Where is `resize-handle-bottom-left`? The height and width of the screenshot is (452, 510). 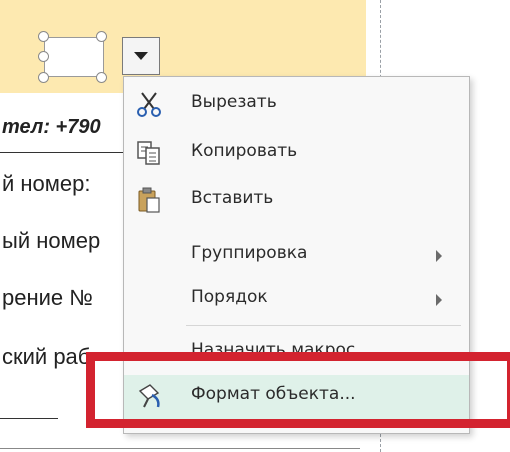 resize-handle-bottom-left is located at coordinates (43, 77).